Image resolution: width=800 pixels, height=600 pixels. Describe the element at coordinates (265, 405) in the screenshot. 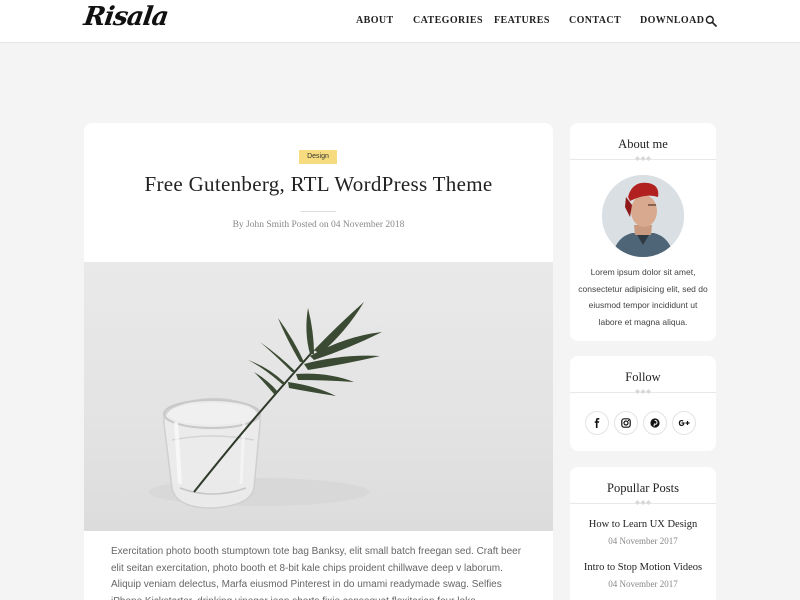

I see `plant-in-glass-illustration` at that location.